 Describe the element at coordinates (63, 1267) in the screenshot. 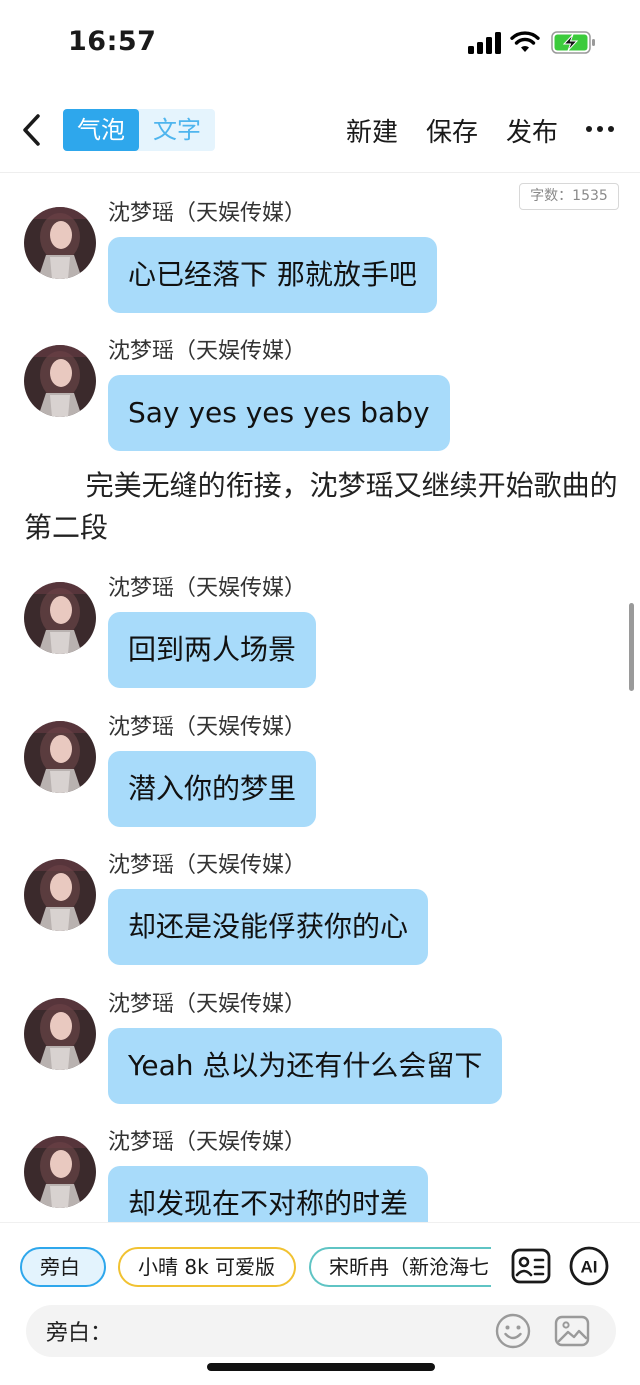

I see `role-chip-narration: 旁白` at that location.